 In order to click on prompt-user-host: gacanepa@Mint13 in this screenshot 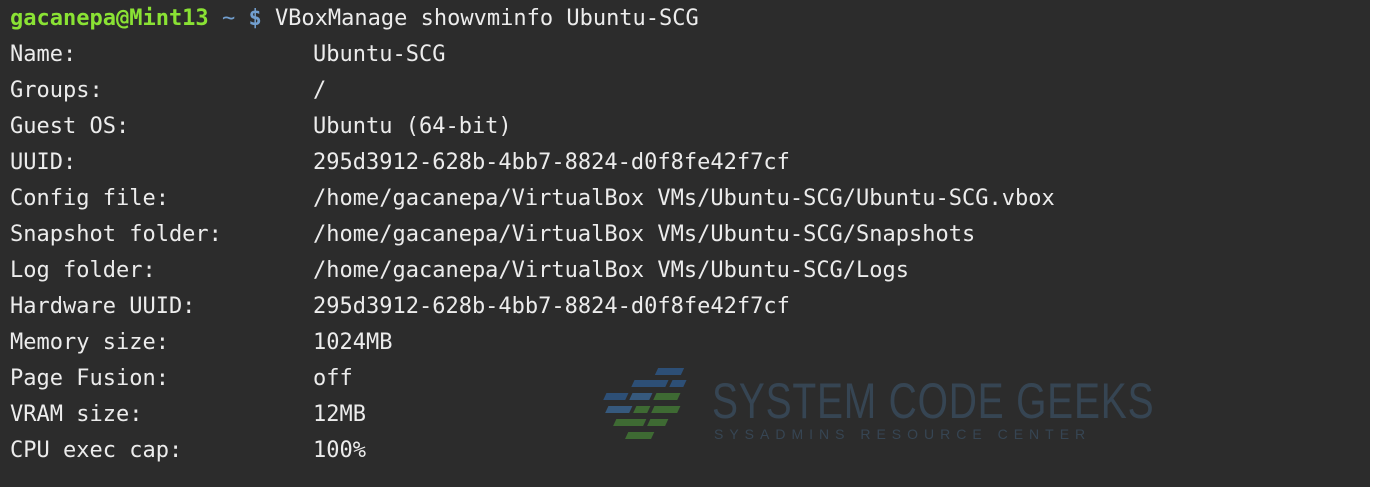, I will do `click(109, 18)`.